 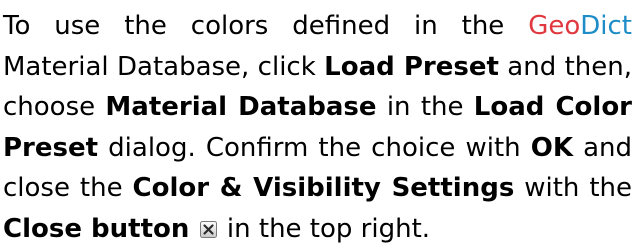 I want to click on close-button-label: Close button, so click(x=96, y=228).